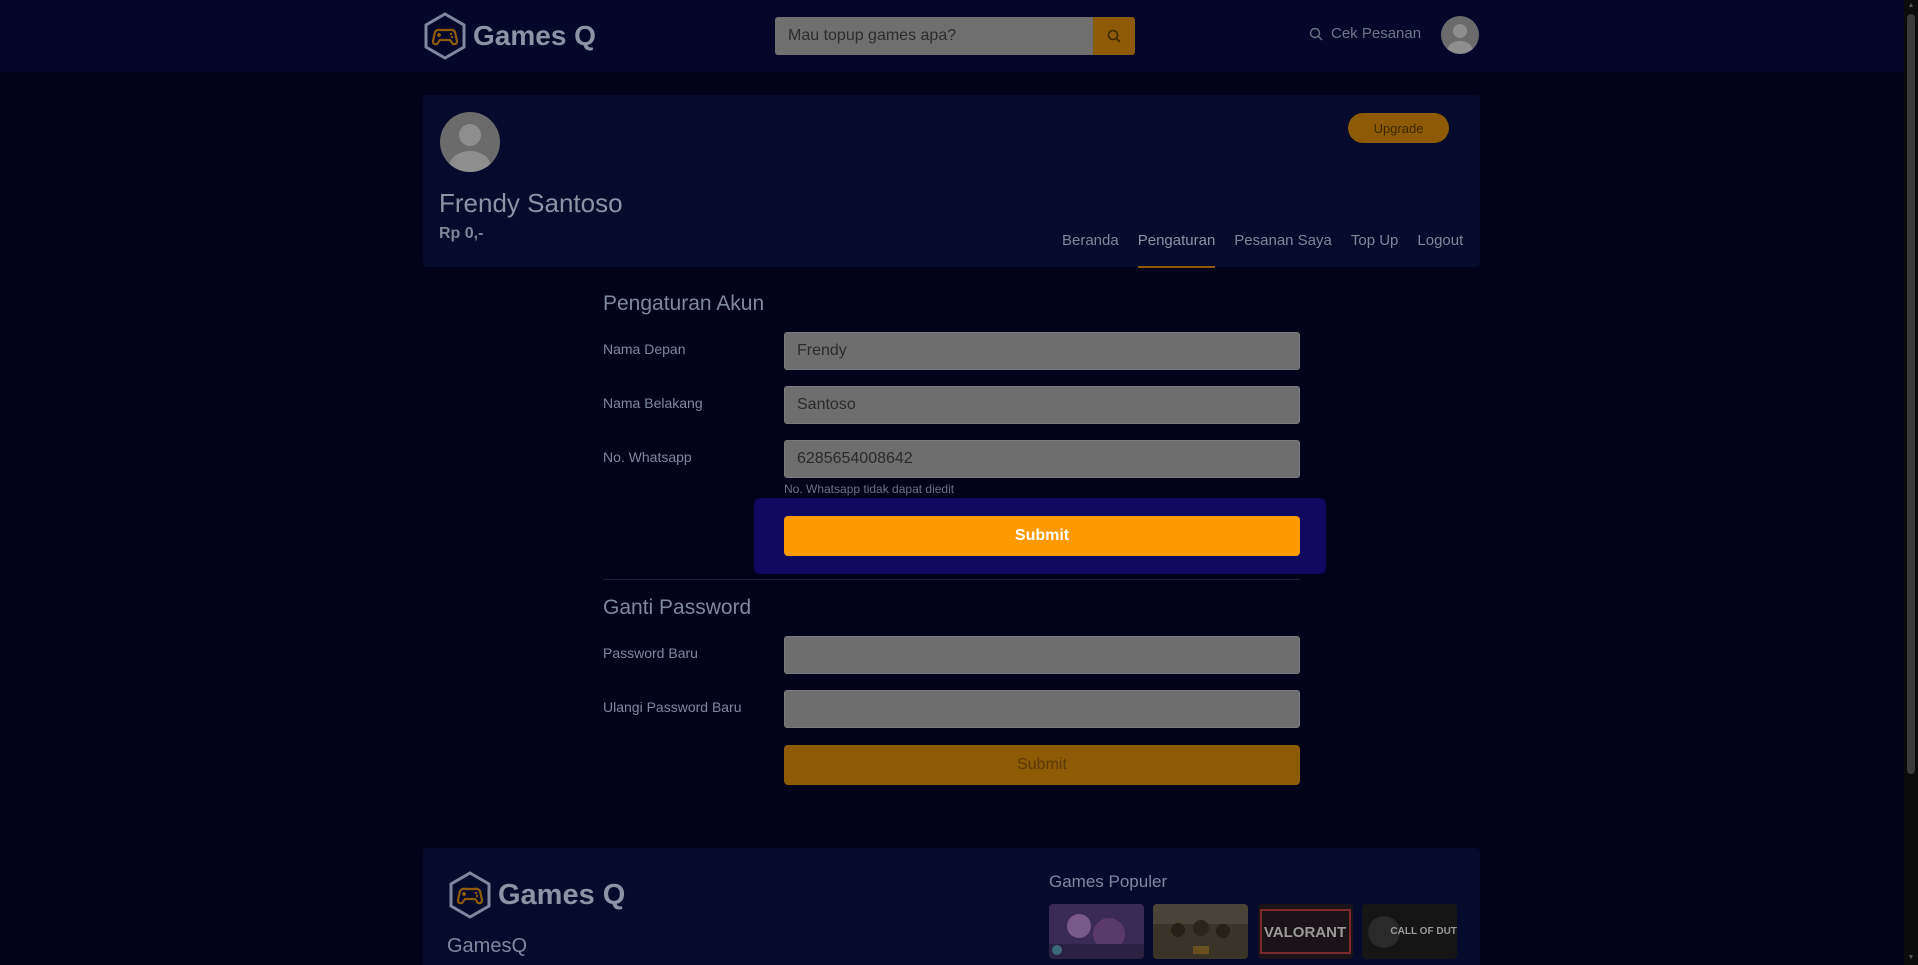 Image resolution: width=1918 pixels, height=965 pixels. What do you see at coordinates (1042, 765) in the screenshot?
I see `password-submit-button: Submit` at bounding box center [1042, 765].